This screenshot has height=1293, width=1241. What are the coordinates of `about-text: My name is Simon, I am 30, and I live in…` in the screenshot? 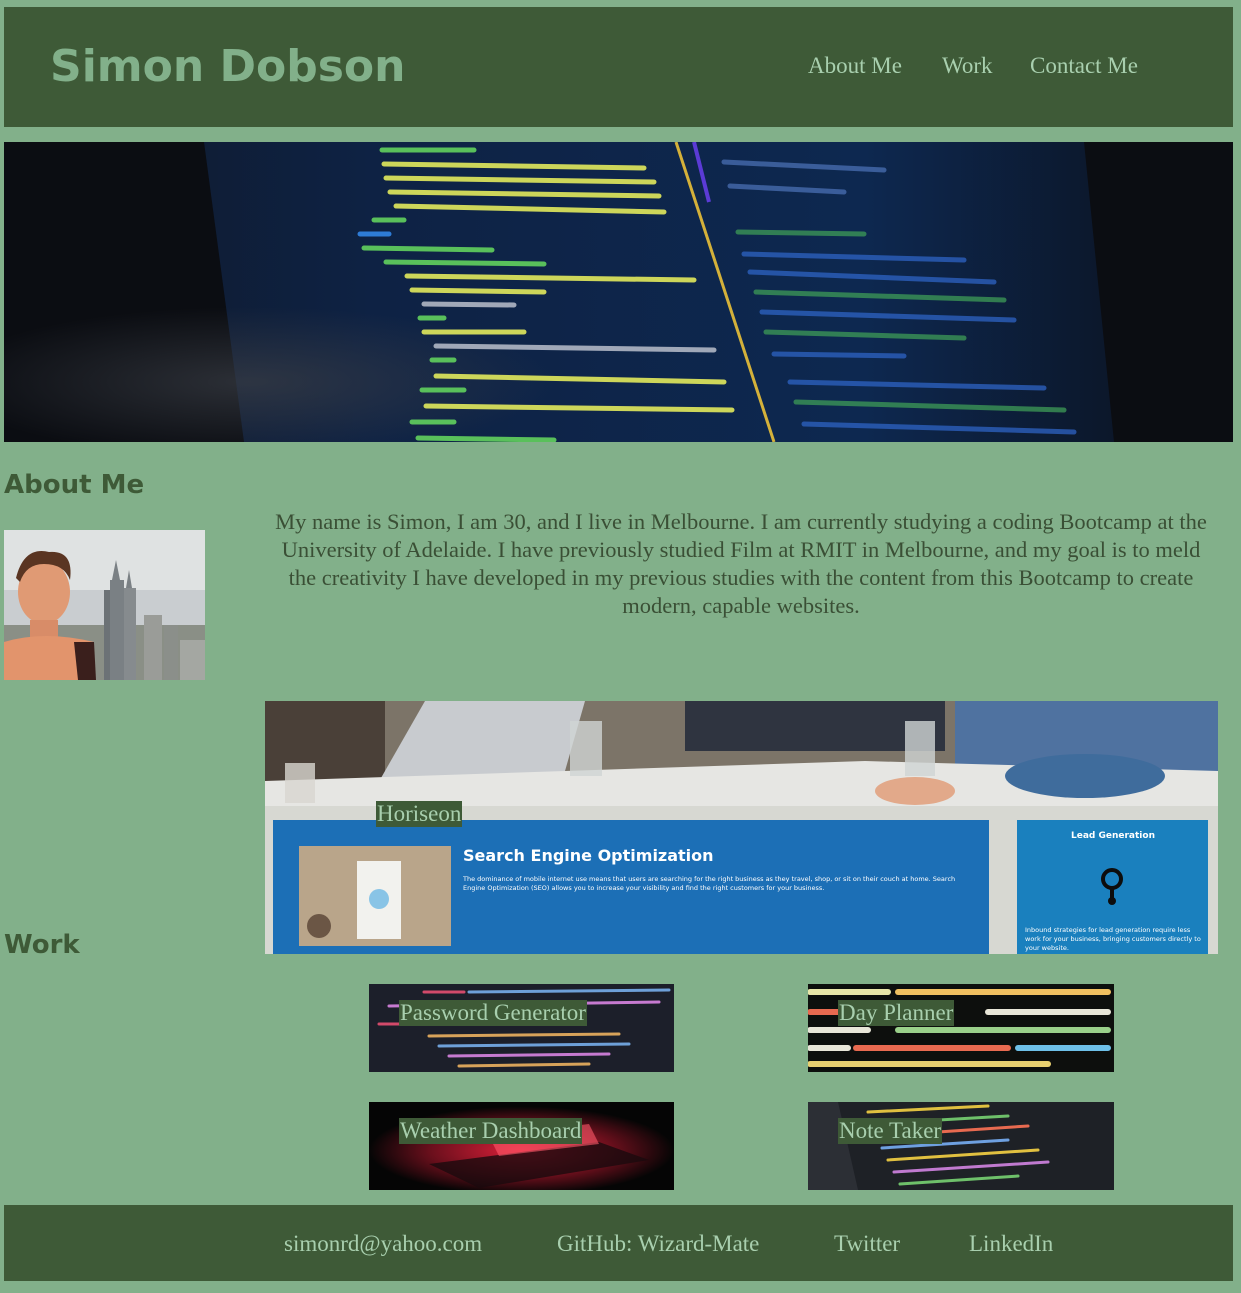 It's located at (741, 563).